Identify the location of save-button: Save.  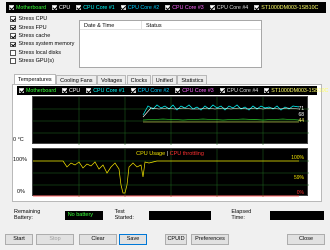
(133, 239).